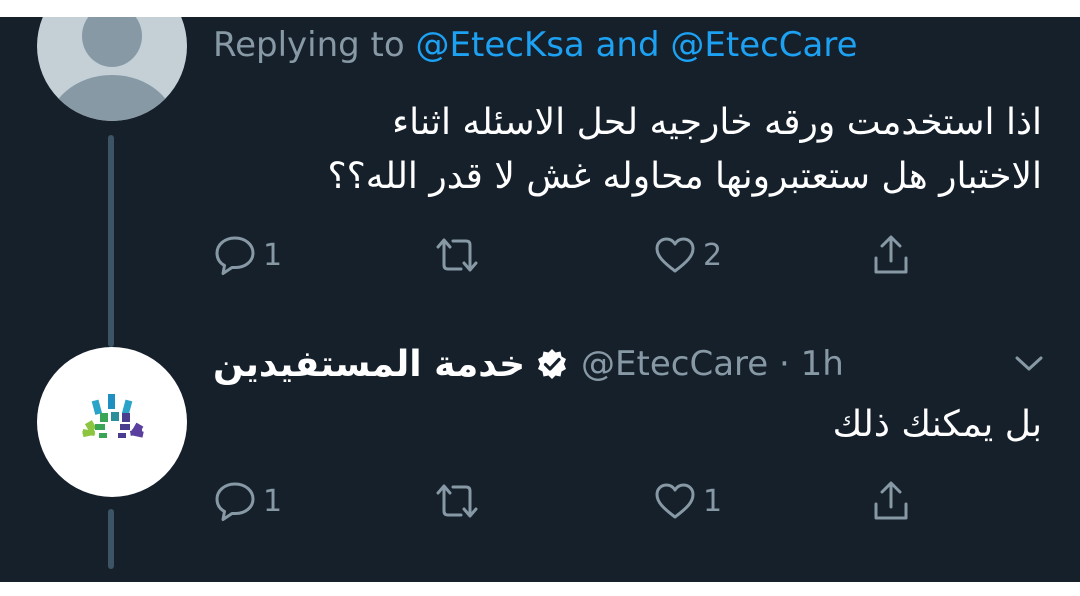  What do you see at coordinates (309, 45) in the screenshot?
I see `replying-to-label: Replying to` at bounding box center [309, 45].